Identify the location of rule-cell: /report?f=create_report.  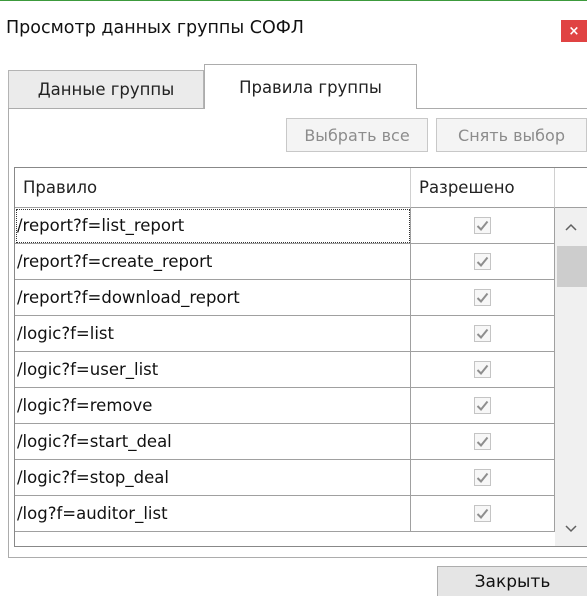
(213, 262).